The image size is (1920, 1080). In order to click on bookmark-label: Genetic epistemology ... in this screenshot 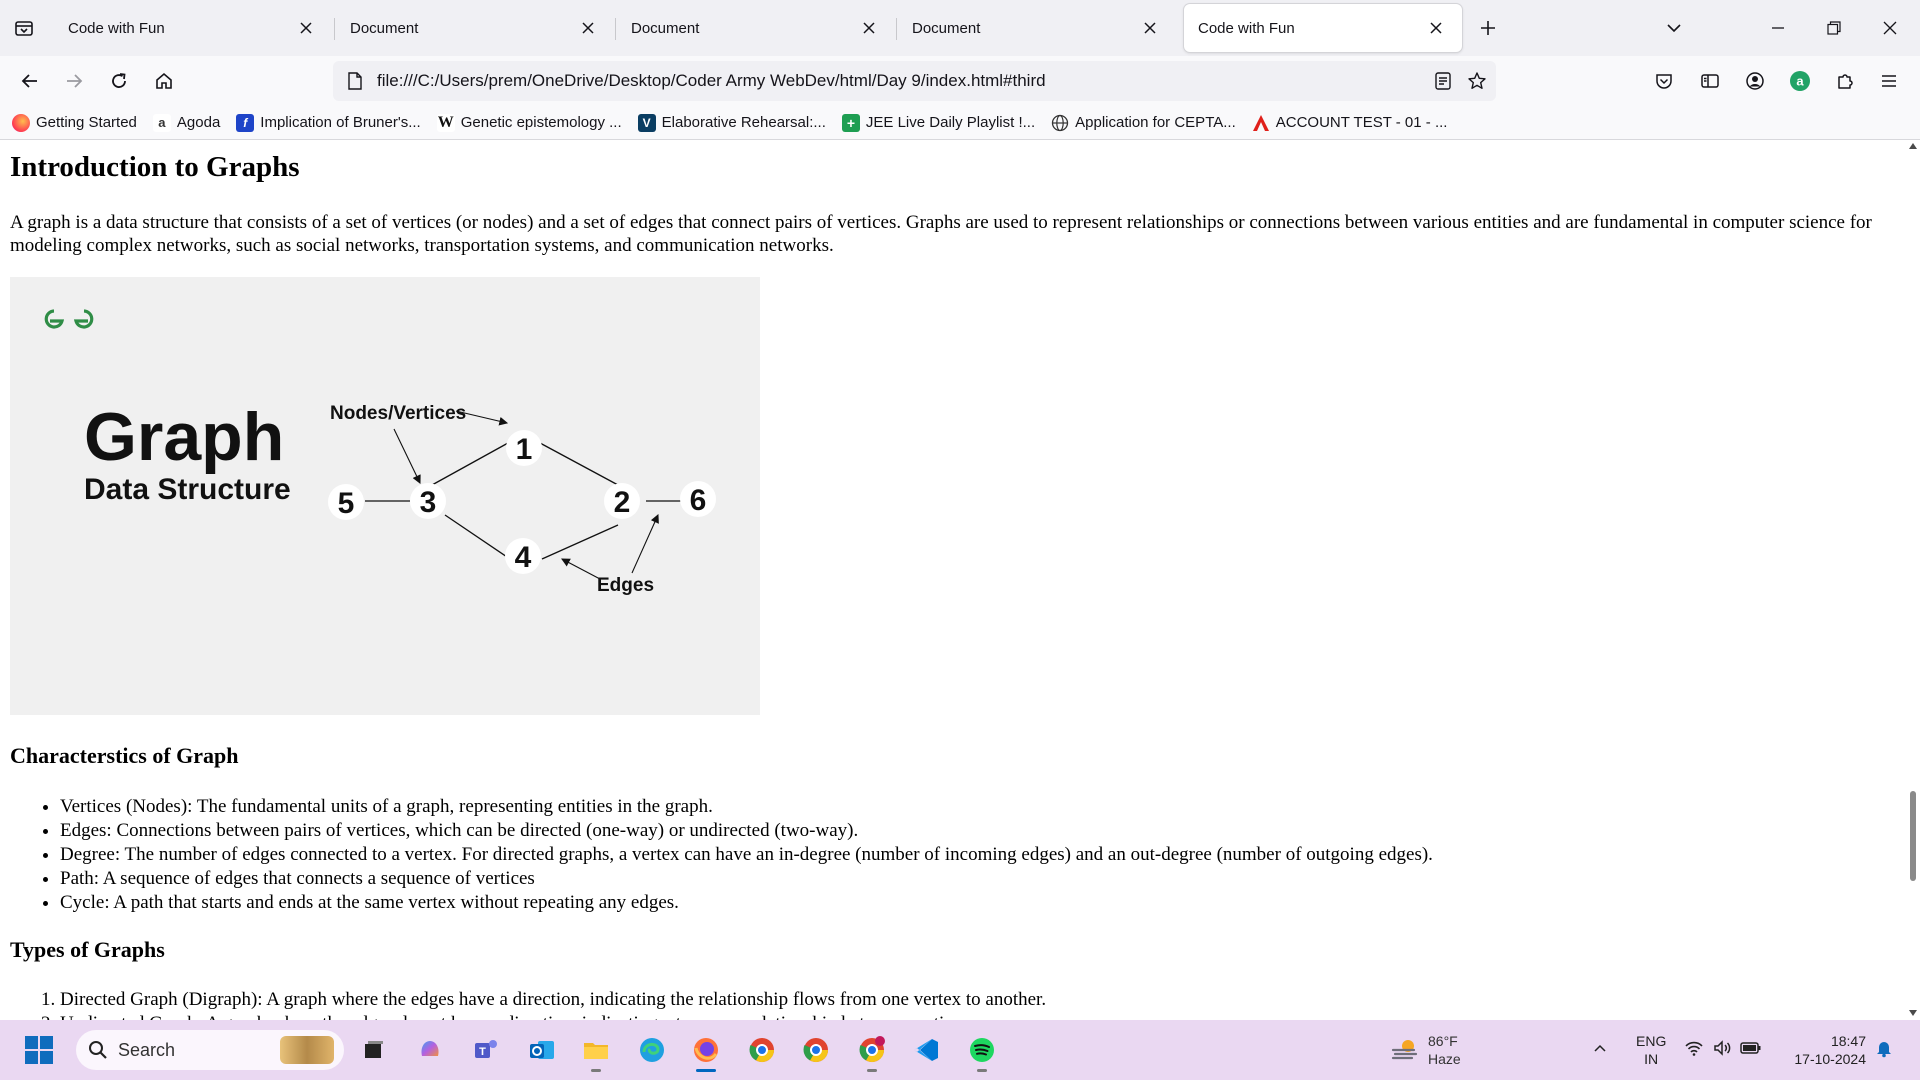, I will do `click(541, 122)`.